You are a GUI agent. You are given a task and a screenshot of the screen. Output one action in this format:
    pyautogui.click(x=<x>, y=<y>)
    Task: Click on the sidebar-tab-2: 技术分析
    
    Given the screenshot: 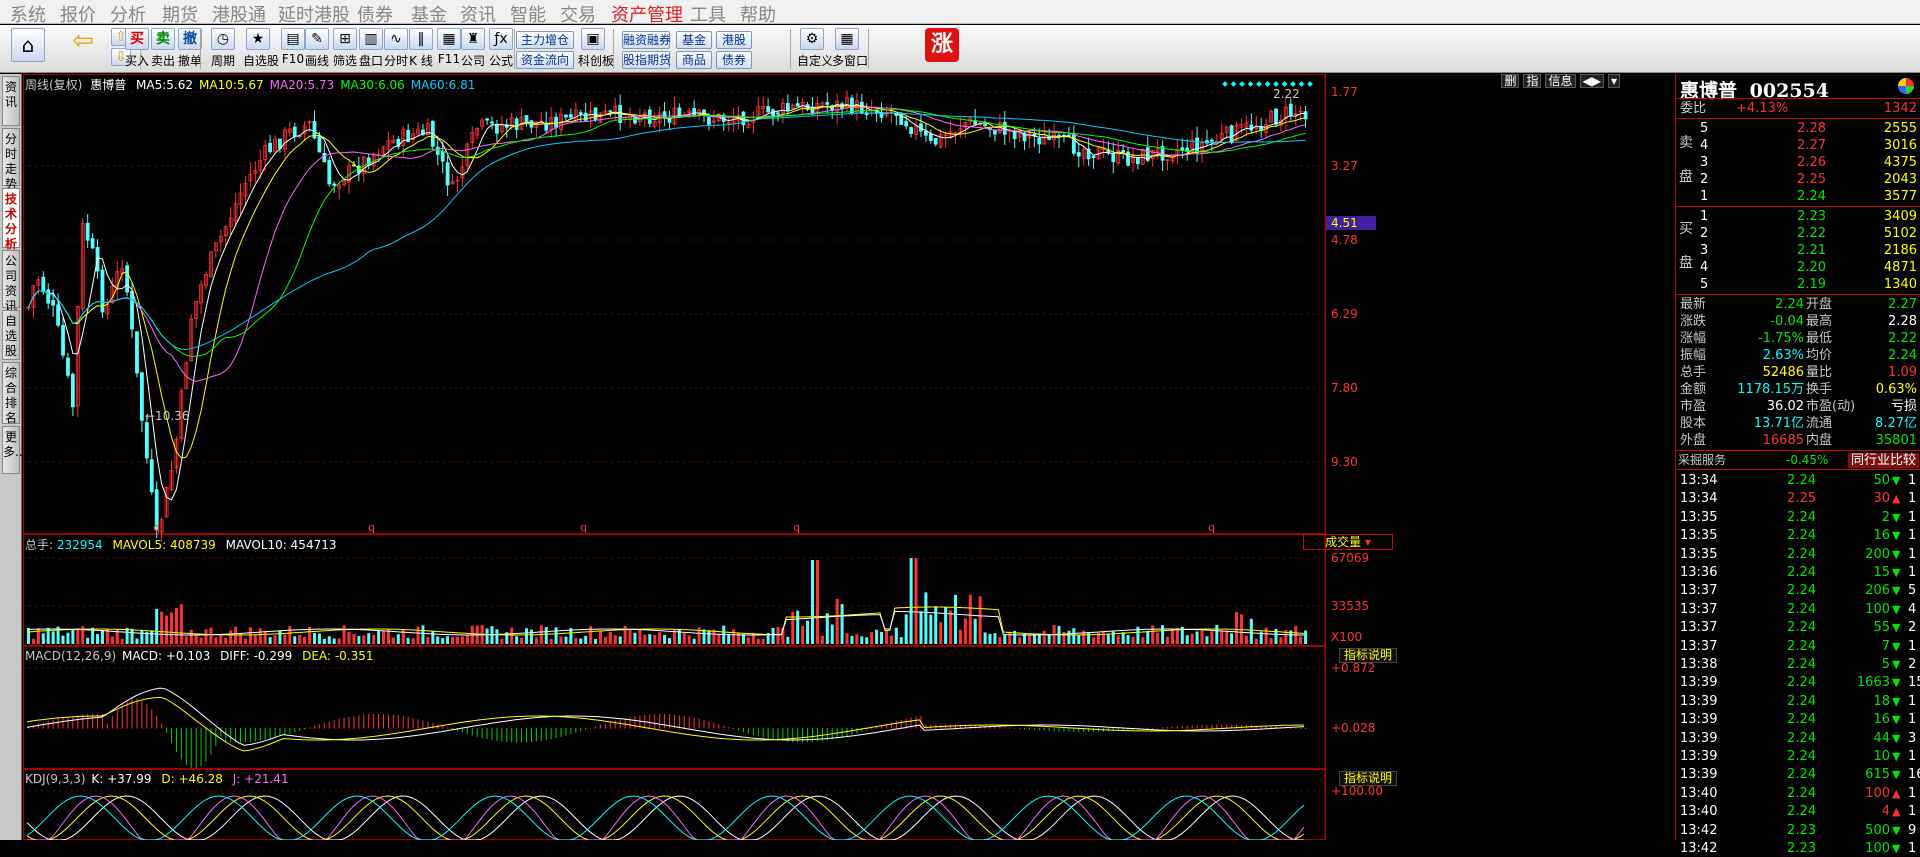 What is the action you would take?
    pyautogui.click(x=11, y=219)
    